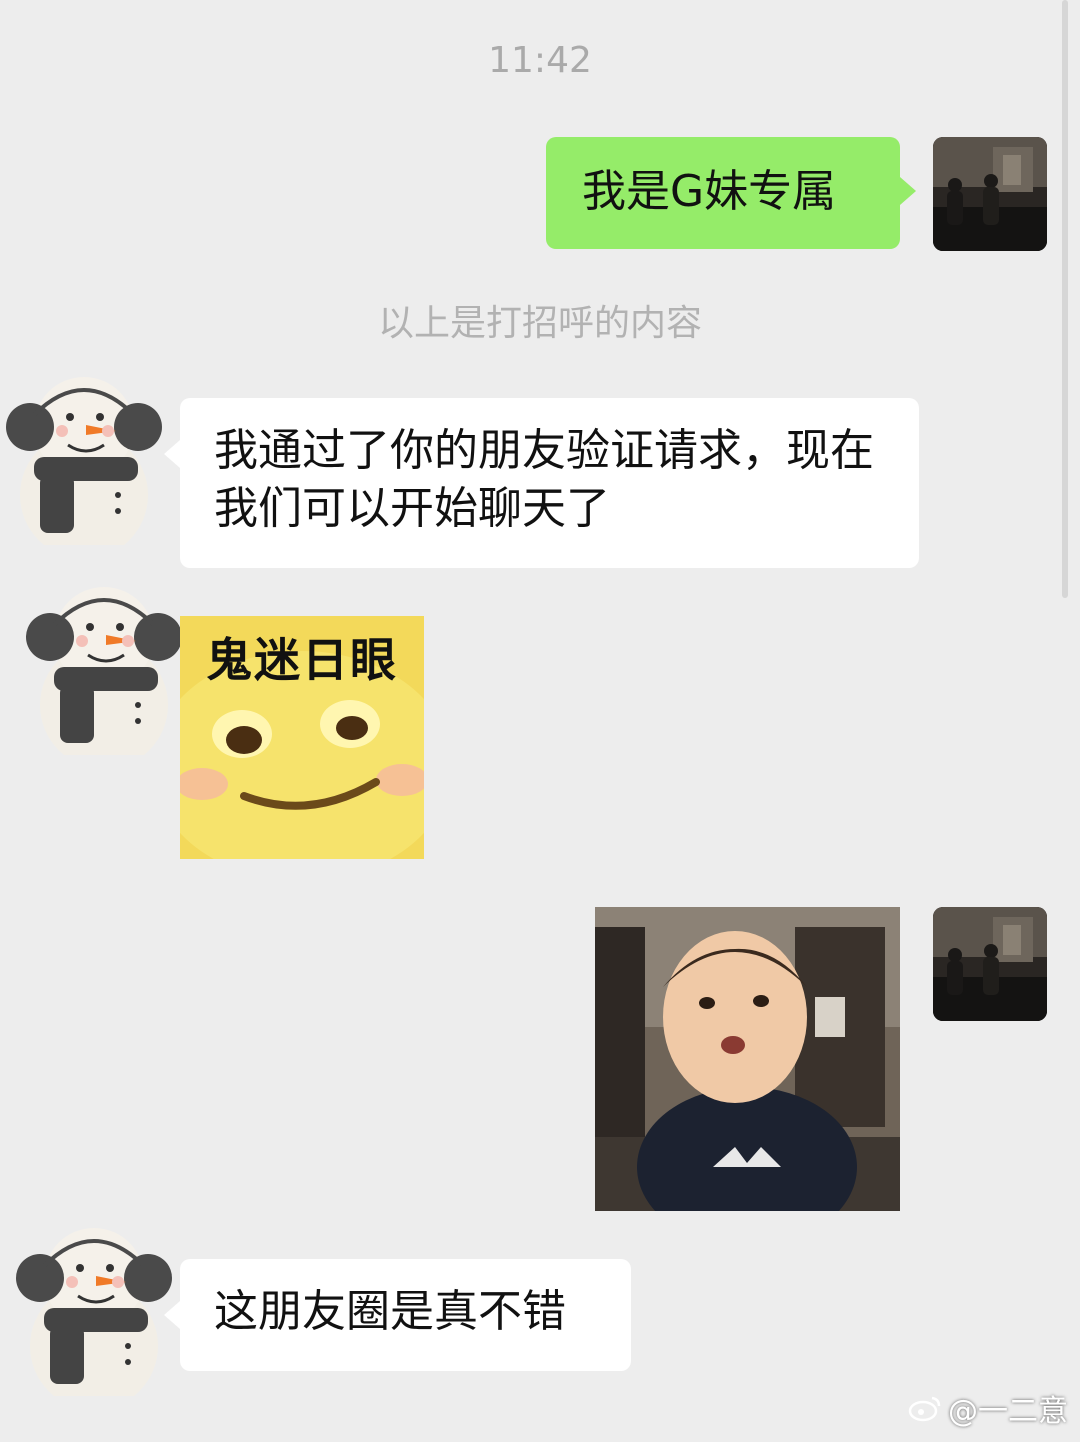  Describe the element at coordinates (390, 1311) in the screenshot. I see `message-text: 这朋友圈是真不错` at that location.